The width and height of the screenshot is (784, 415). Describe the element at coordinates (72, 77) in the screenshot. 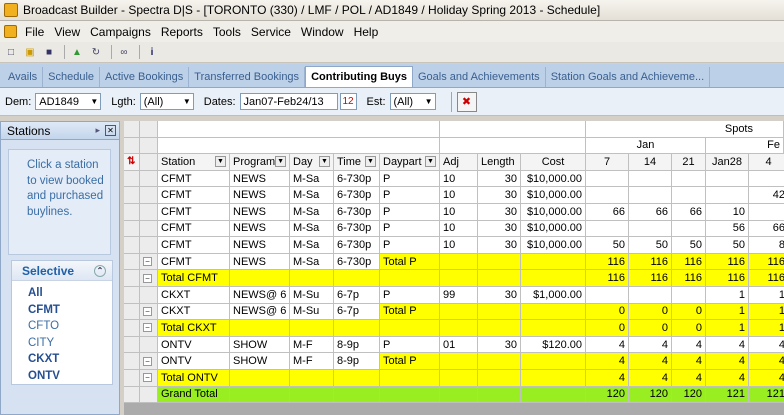

I see `tab-schedule: Schedule` at that location.